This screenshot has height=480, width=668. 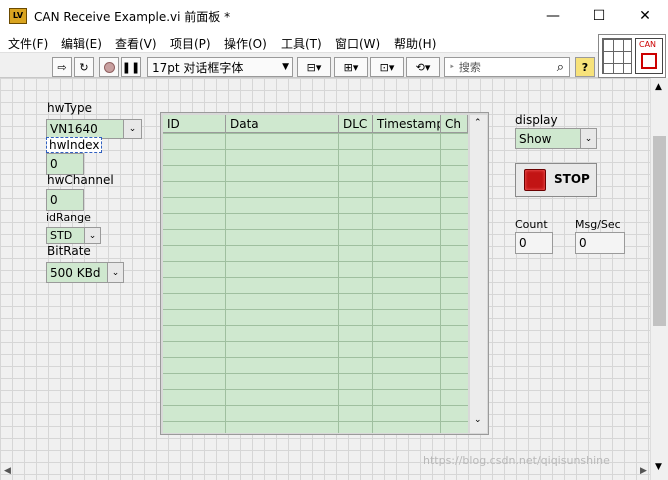 I want to click on menu-edit: 编辑(E), so click(x=81, y=43).